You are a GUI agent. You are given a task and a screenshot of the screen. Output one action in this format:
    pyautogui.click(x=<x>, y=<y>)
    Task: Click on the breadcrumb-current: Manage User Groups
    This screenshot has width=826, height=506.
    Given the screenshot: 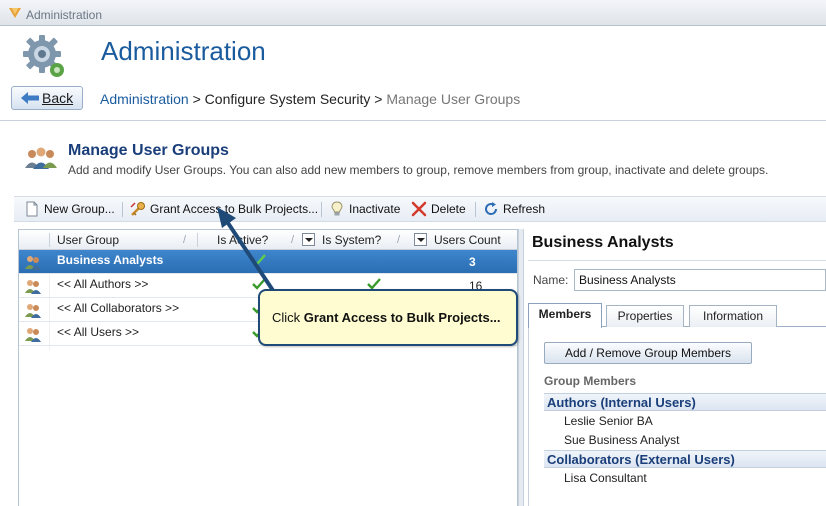 What is the action you would take?
    pyautogui.click(x=453, y=99)
    